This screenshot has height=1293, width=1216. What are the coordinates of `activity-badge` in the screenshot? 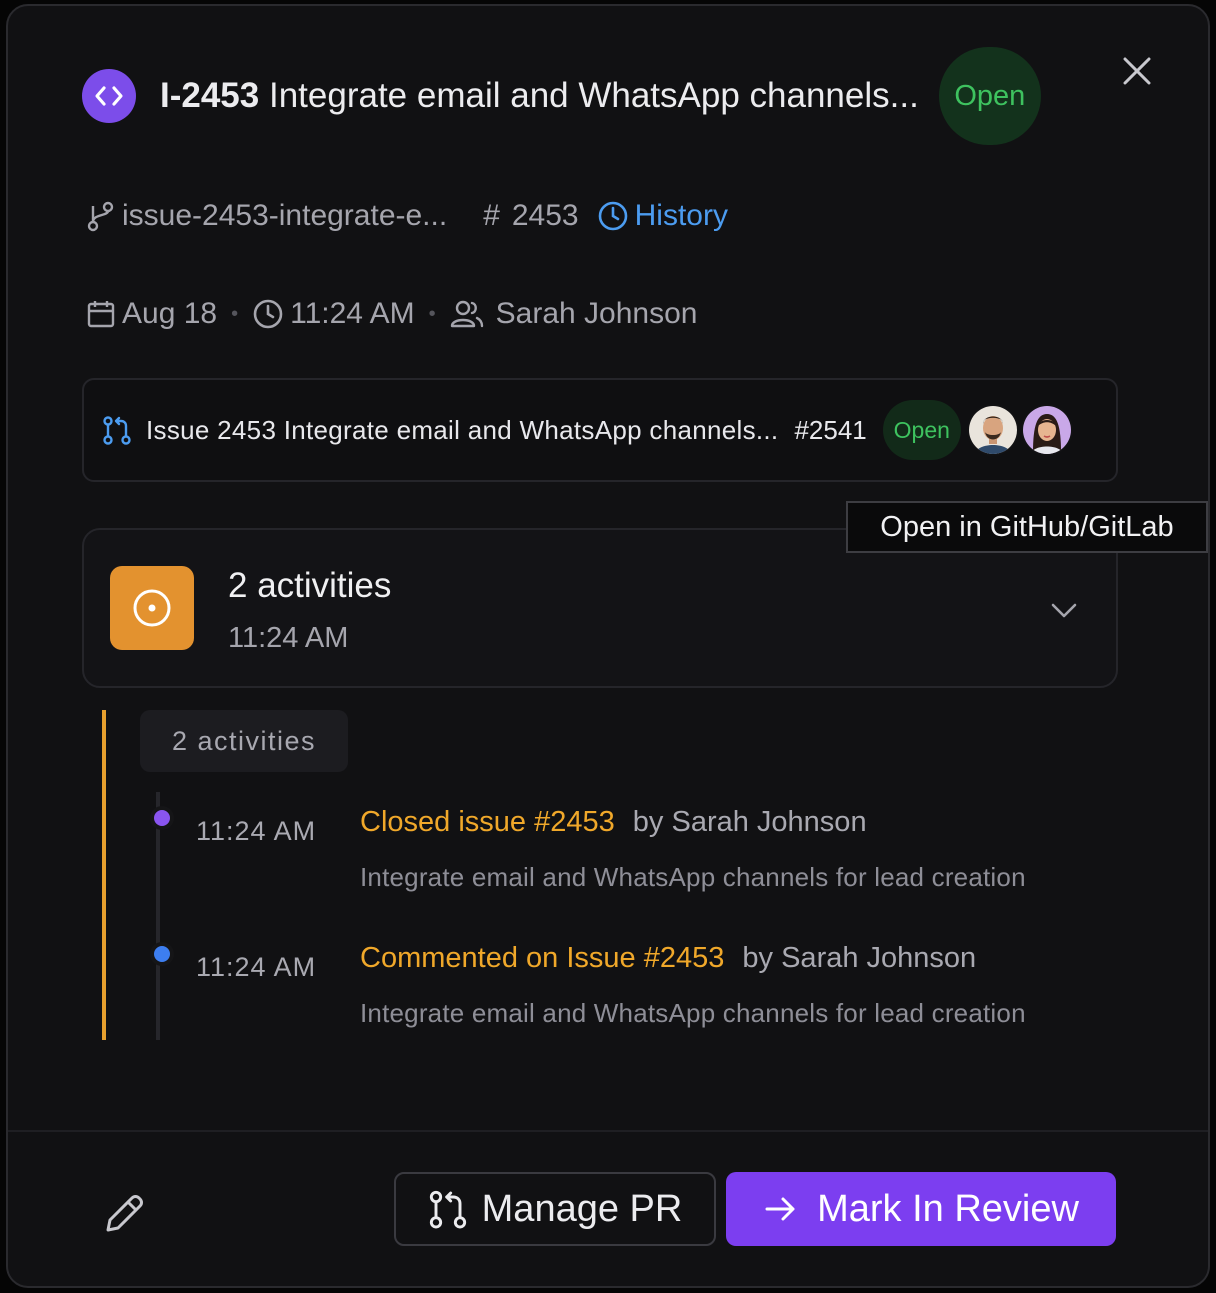 It's located at (152, 608).